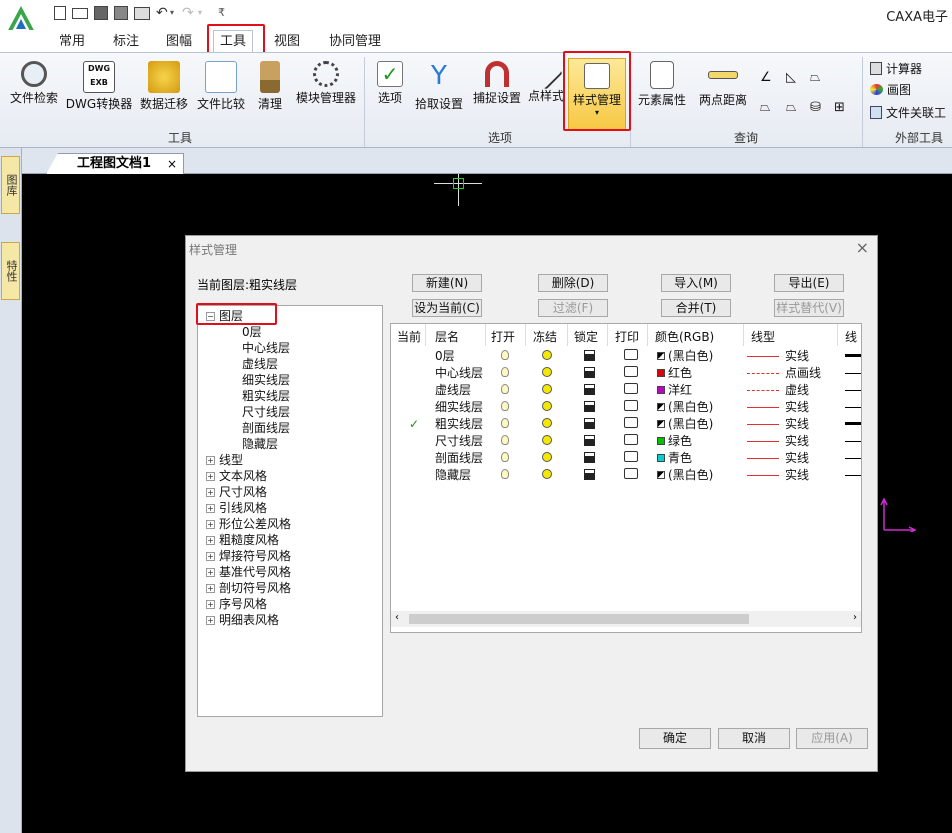 This screenshot has height=833, width=952. What do you see at coordinates (287, 42) in the screenshot?
I see `tab-view: 视图` at bounding box center [287, 42].